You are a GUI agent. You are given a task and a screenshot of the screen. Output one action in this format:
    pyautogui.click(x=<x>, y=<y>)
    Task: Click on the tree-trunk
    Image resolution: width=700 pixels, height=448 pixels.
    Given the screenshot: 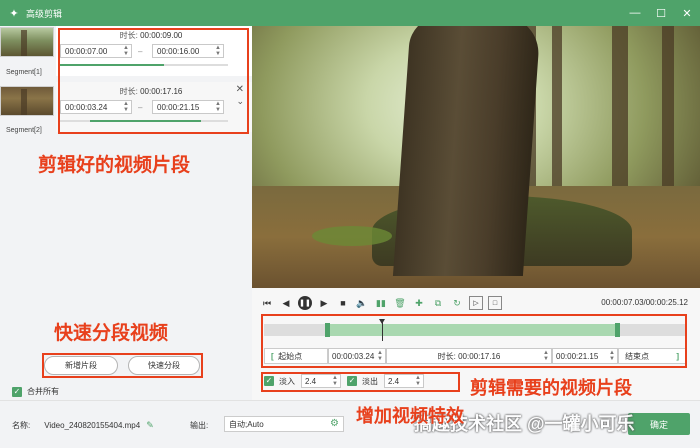 What is the action you would take?
    pyautogui.click(x=467, y=151)
    